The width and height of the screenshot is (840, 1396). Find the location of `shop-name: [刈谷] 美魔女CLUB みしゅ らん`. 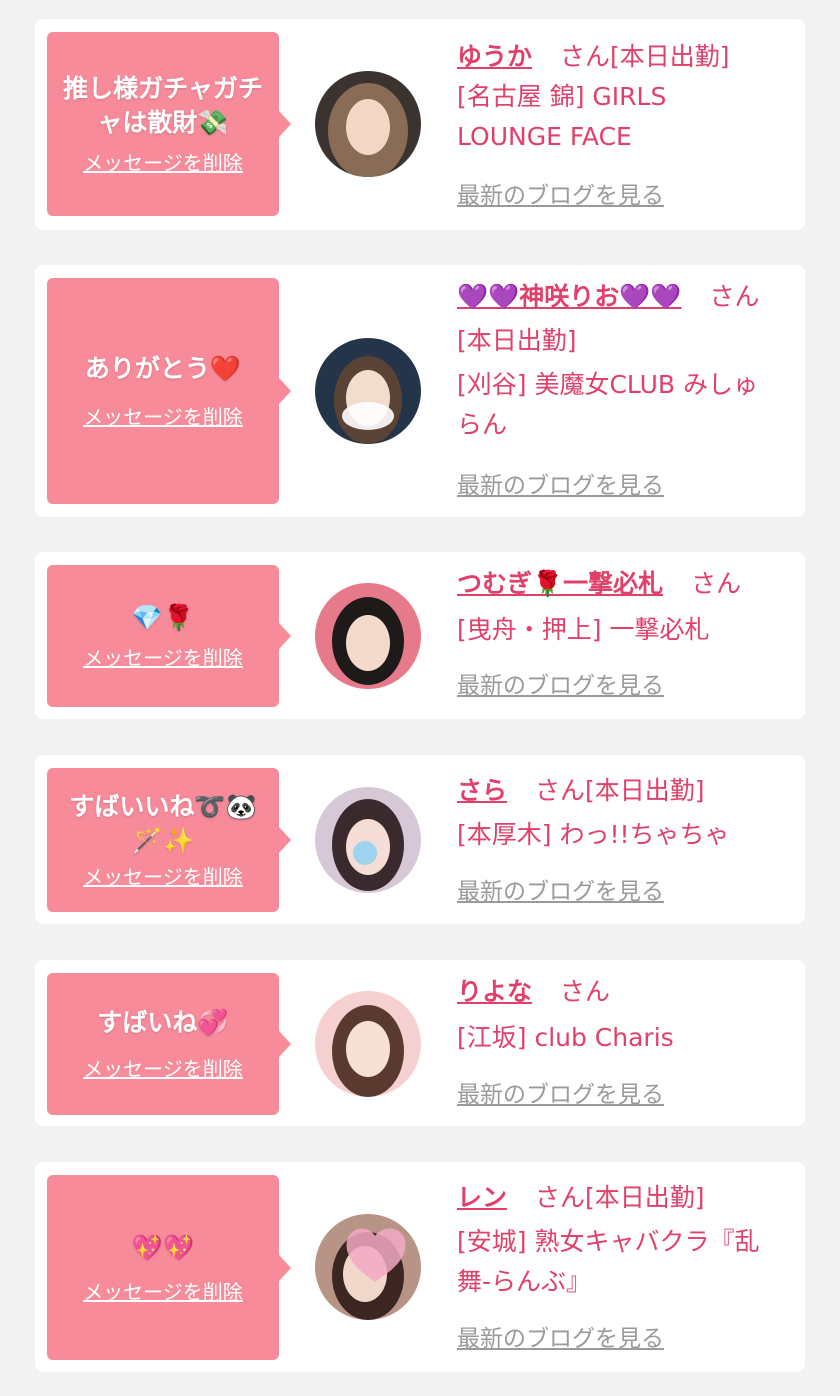

shop-name: [刈谷] 美魔女CLUB みしゅ らん is located at coordinates (625, 405).